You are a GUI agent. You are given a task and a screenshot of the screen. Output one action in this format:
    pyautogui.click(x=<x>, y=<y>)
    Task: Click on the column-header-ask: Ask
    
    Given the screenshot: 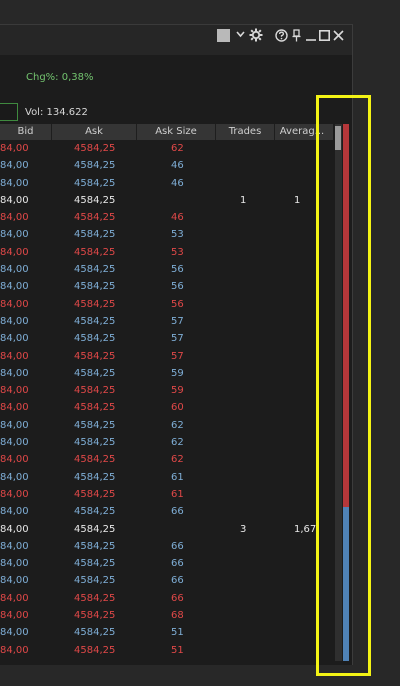 What is the action you would take?
    pyautogui.click(x=94, y=132)
    